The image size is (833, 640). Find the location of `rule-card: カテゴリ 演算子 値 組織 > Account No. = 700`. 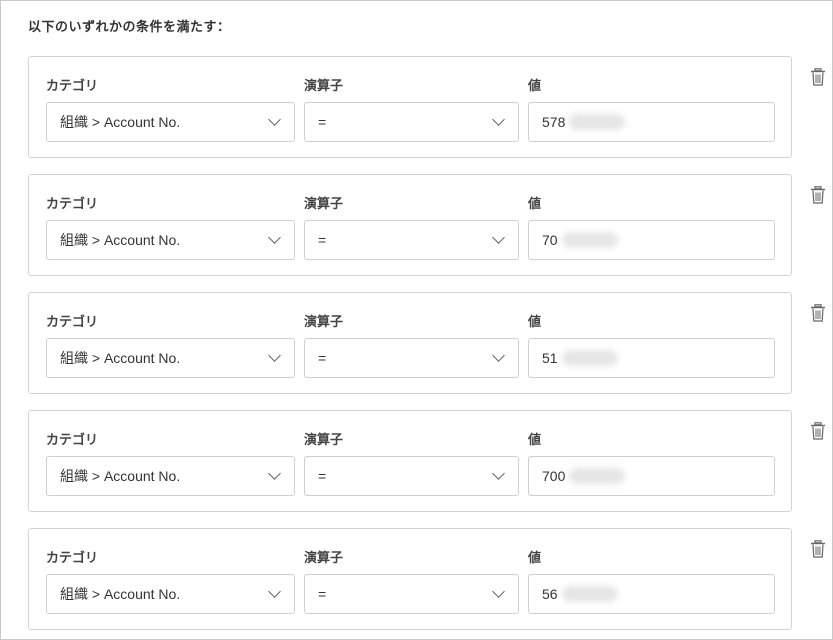

rule-card: カテゴリ 演算子 値 組織 > Account No. = 700 is located at coordinates (410, 461).